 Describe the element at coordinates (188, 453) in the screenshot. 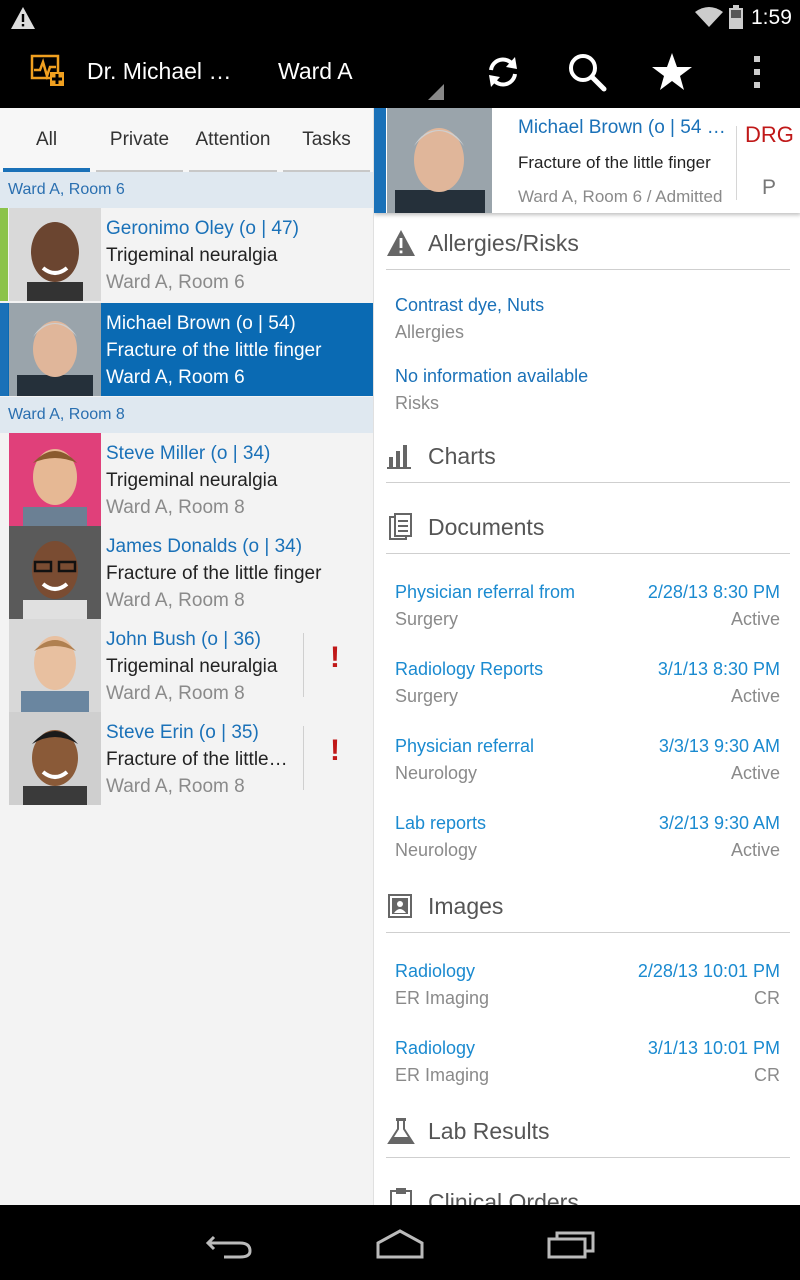

I see `patient-name: Steve Miller (o | 34)` at that location.